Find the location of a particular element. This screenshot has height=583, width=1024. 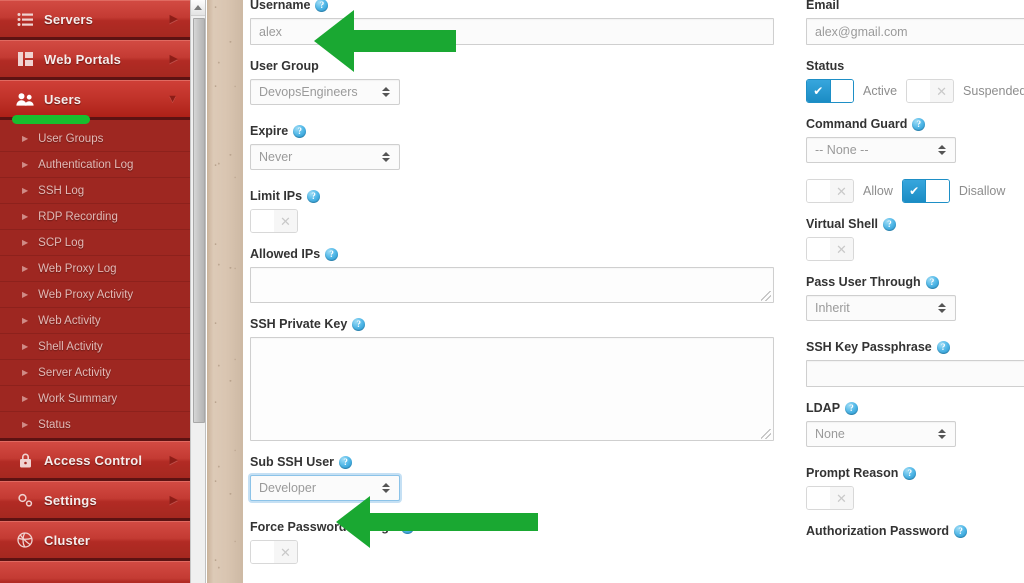

field-prompt-reason: Prompt Reason ? ✕ is located at coordinates (915, 488).